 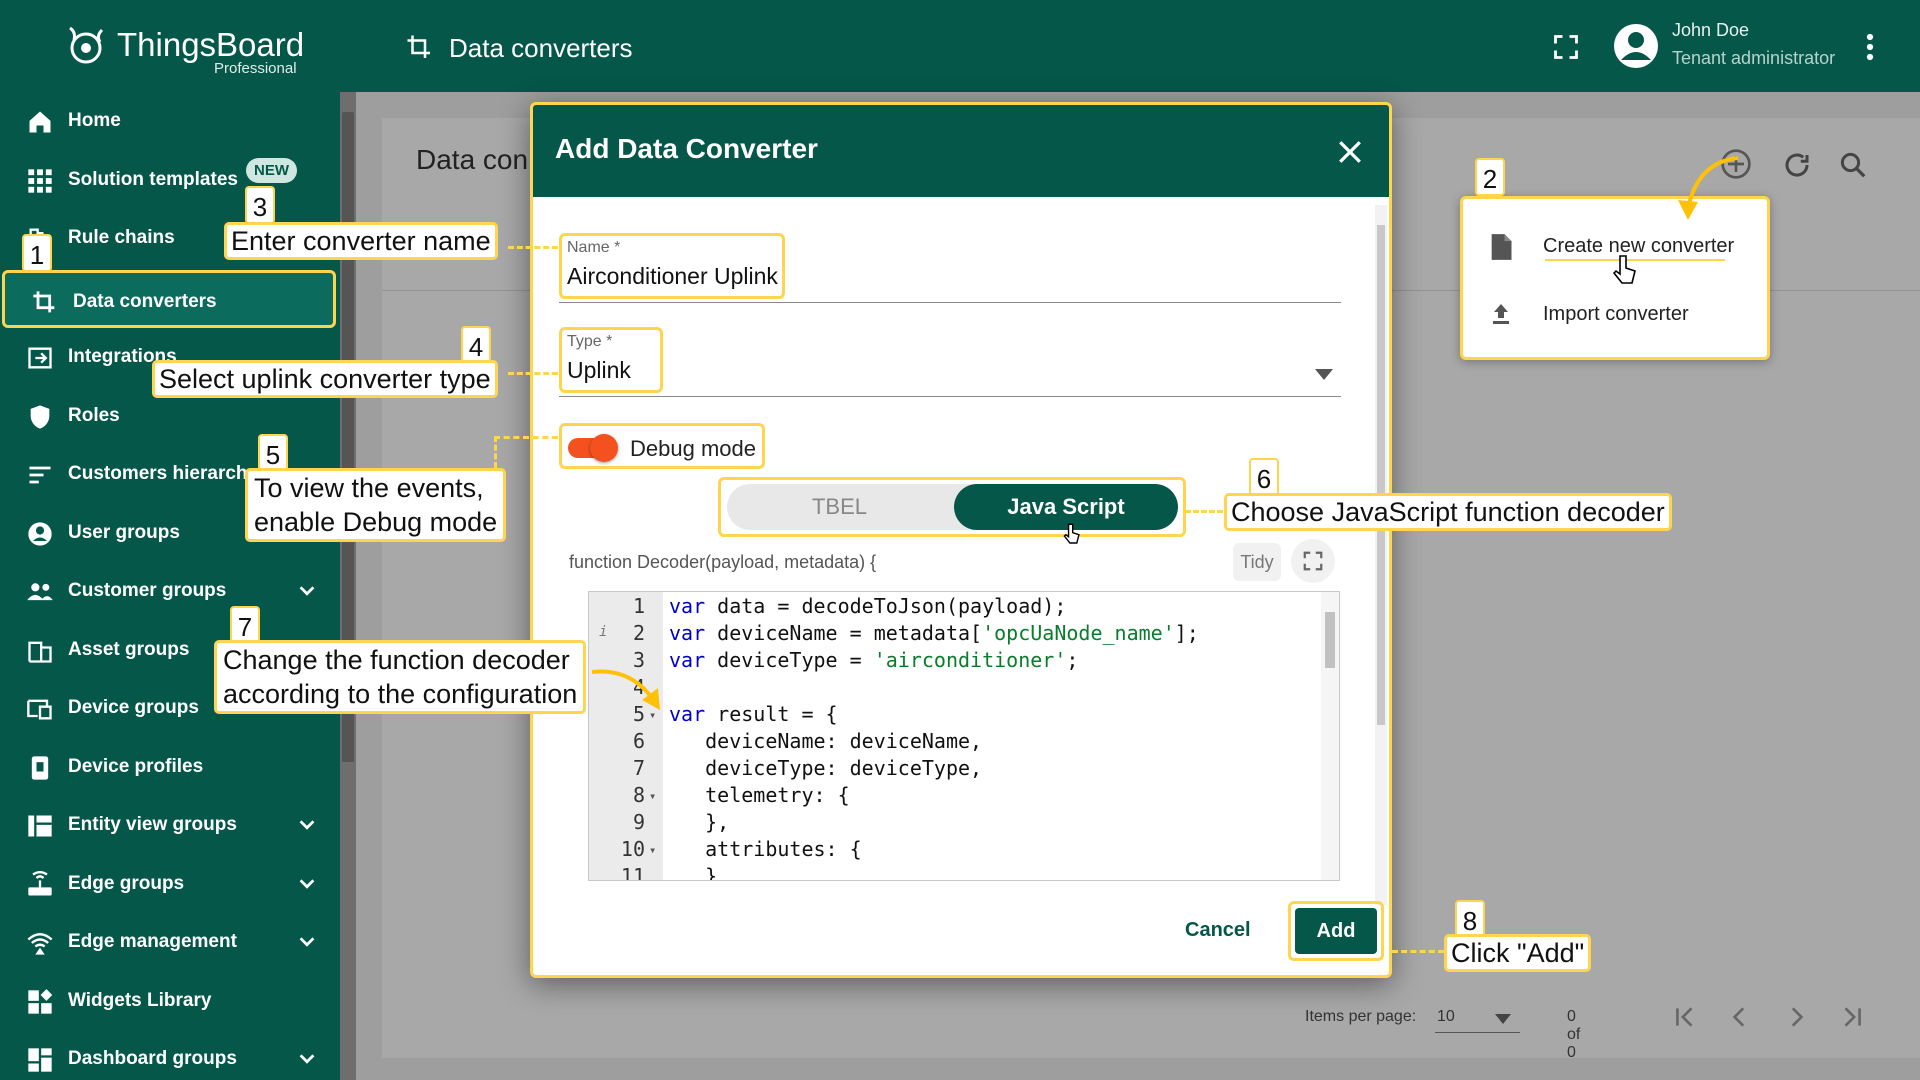 I want to click on sidebar-item-label: User groups, so click(x=124, y=532).